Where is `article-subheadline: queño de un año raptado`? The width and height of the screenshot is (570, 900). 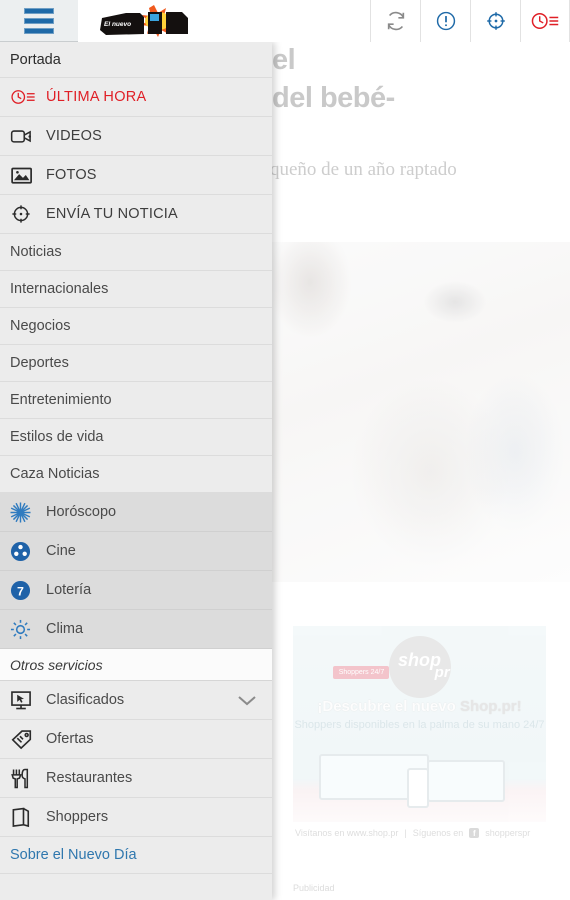
article-subheadline: queño de un año raptado is located at coordinates (363, 170).